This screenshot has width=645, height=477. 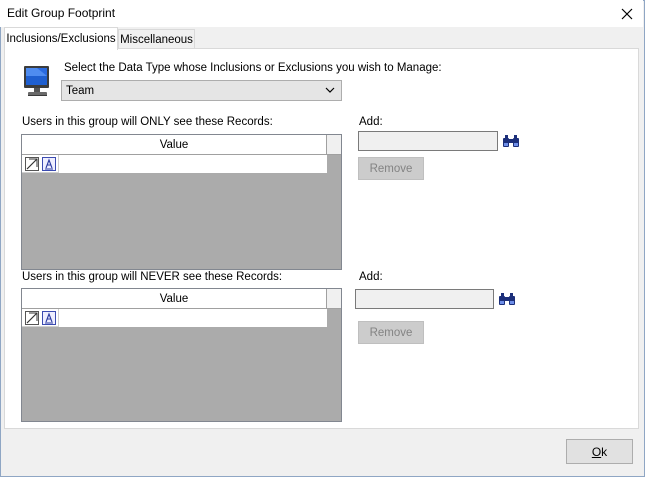 I want to click on exclusions-grid: Value, so click(x=181, y=355).